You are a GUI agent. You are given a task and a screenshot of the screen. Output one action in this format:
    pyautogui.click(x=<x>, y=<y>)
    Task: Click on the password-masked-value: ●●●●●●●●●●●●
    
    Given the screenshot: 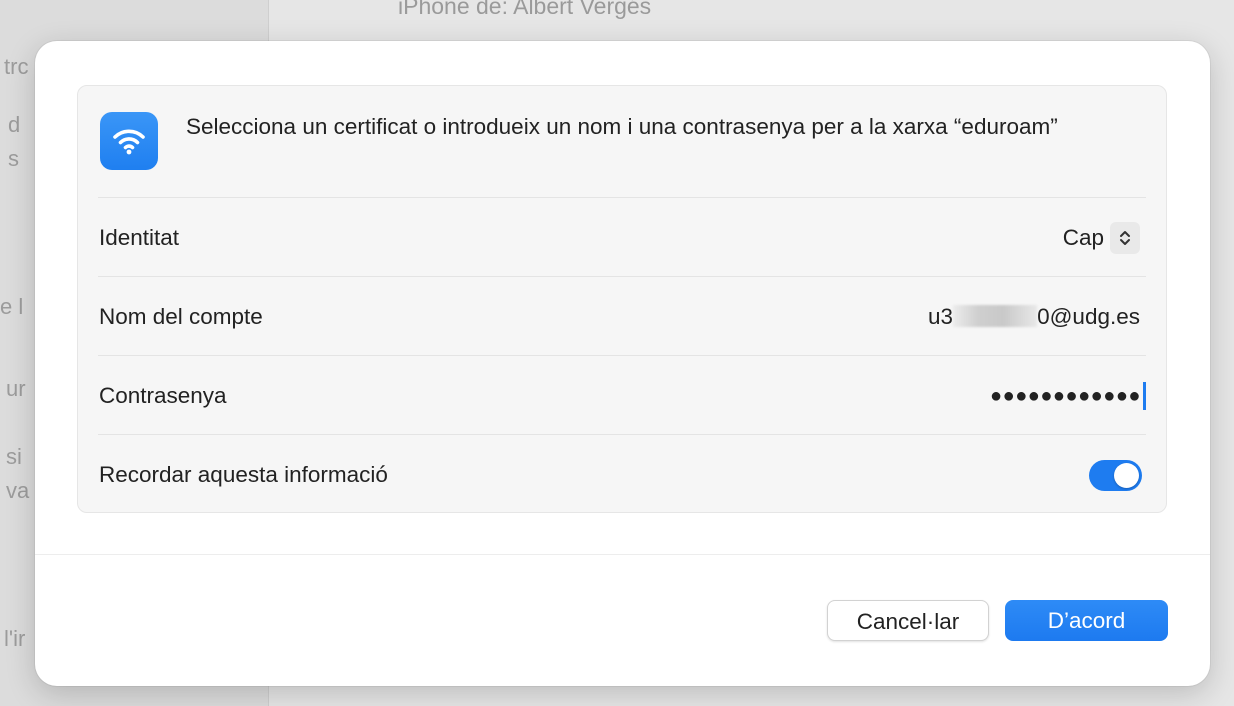 What is the action you would take?
    pyautogui.click(x=1065, y=396)
    